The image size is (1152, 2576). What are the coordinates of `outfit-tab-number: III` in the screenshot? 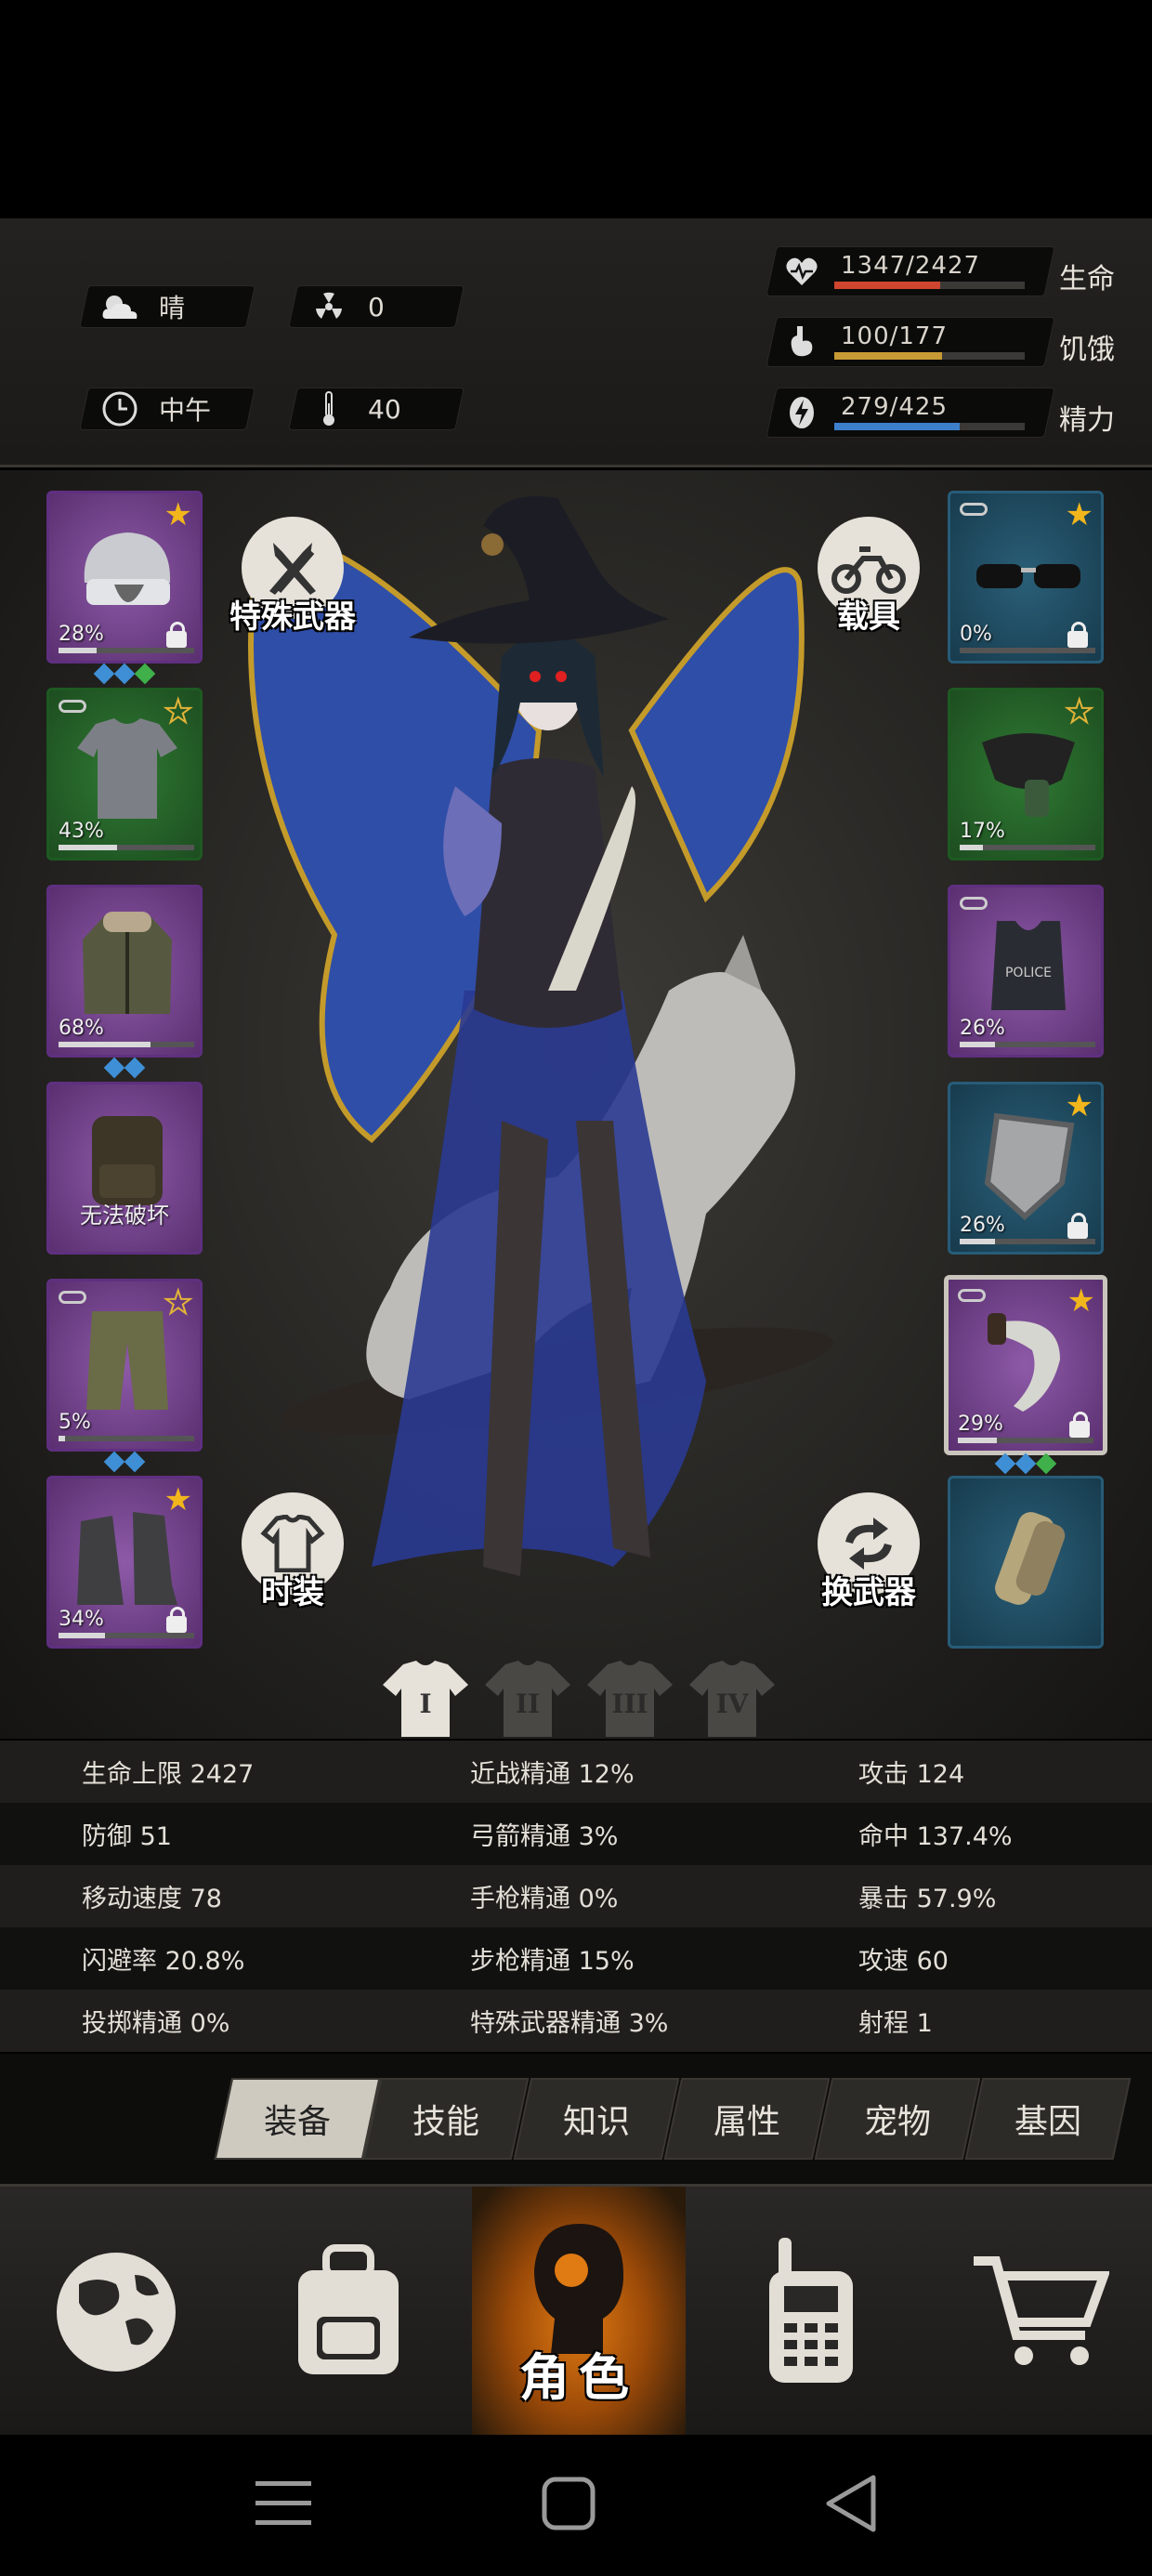 It's located at (629, 1704).